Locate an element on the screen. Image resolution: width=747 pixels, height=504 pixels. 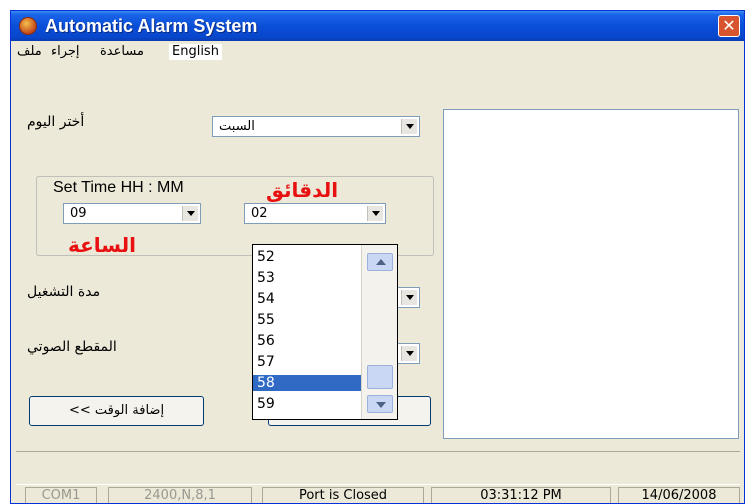
status-time: 03:31:12 PM is located at coordinates (521, 495).